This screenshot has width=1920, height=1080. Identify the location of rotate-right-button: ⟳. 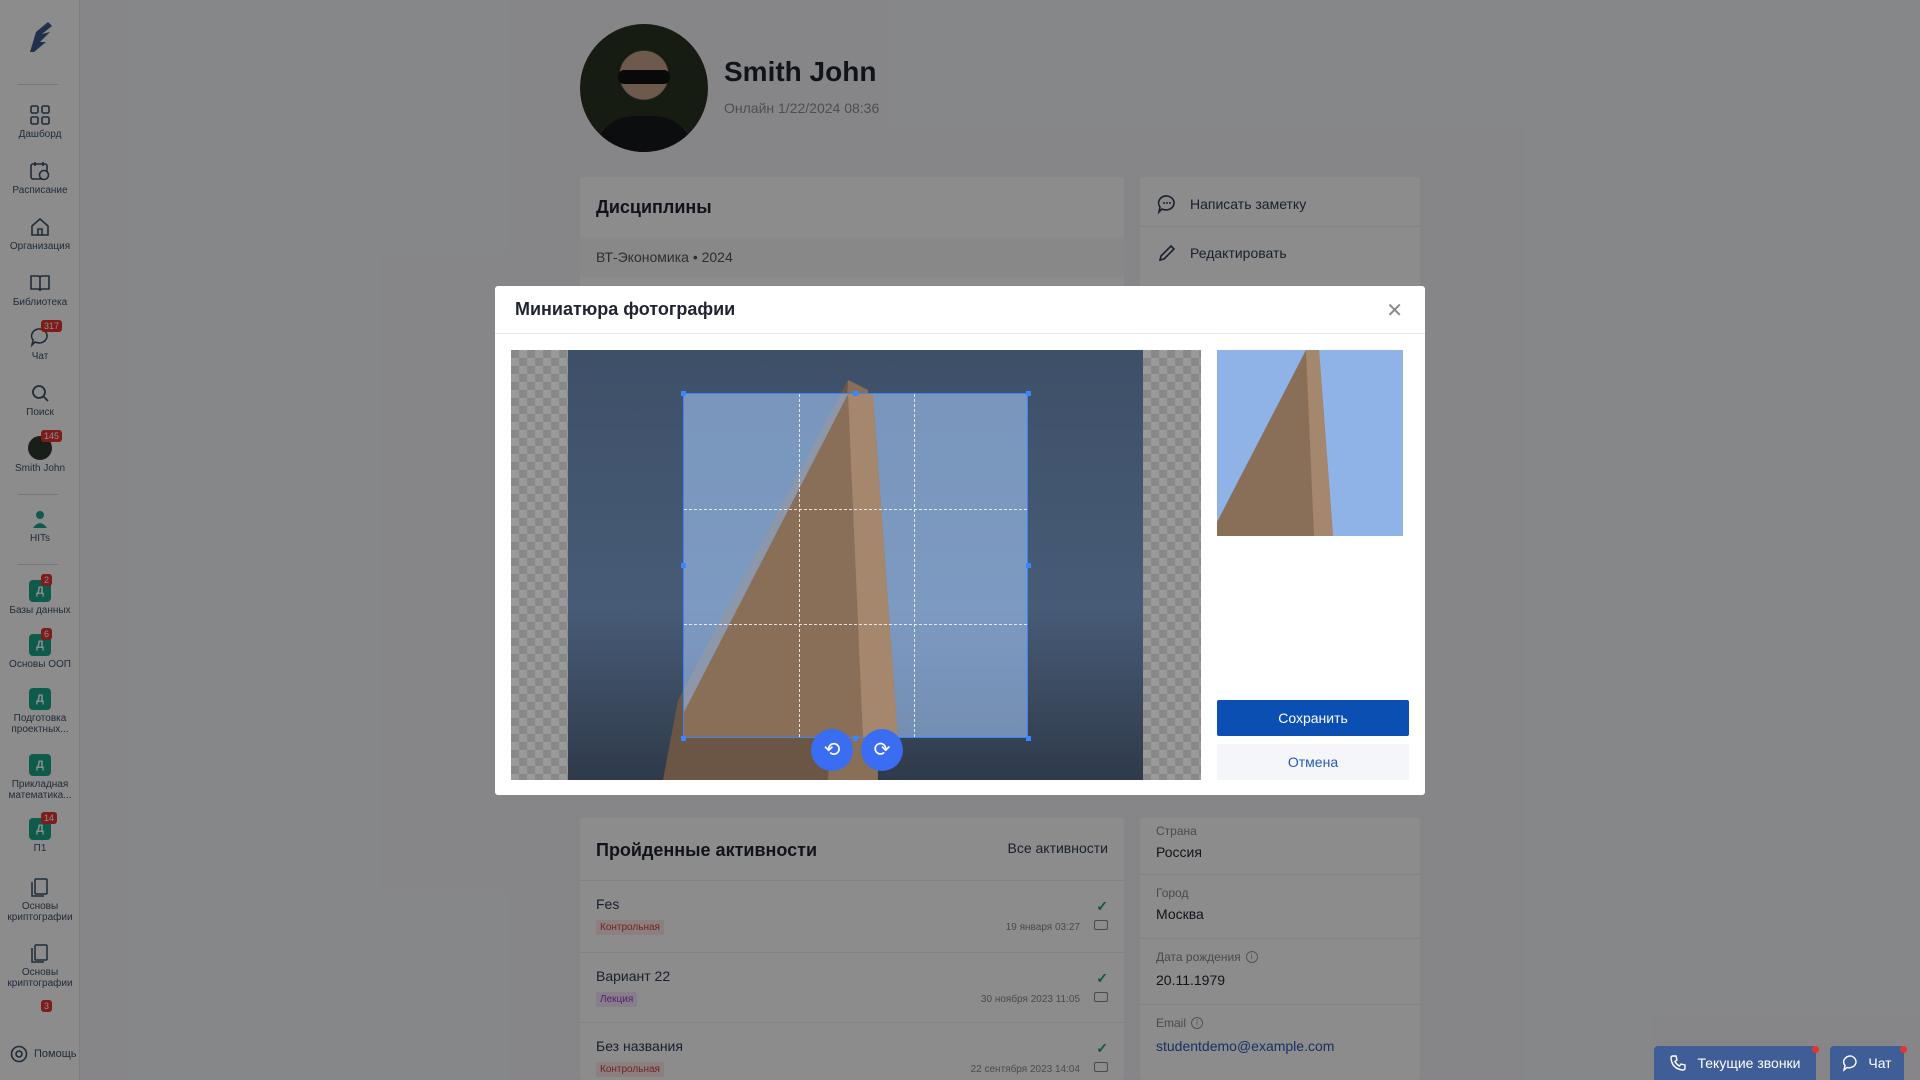
(882, 750).